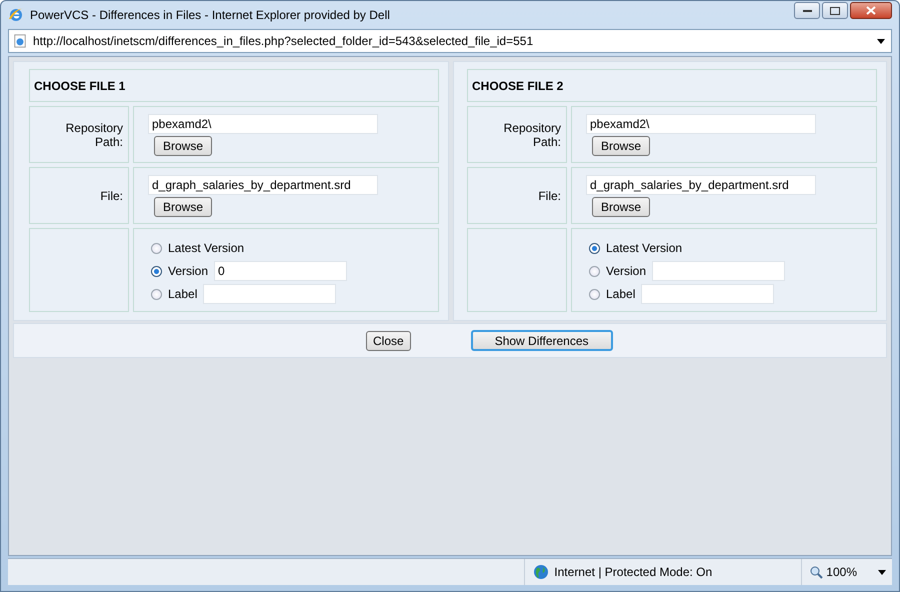 This screenshot has height=592, width=900. I want to click on address-bar: http://localhost/inetscm/differences_in_files.php?selected_folder_id=543&selected_file_id=551, so click(450, 41).